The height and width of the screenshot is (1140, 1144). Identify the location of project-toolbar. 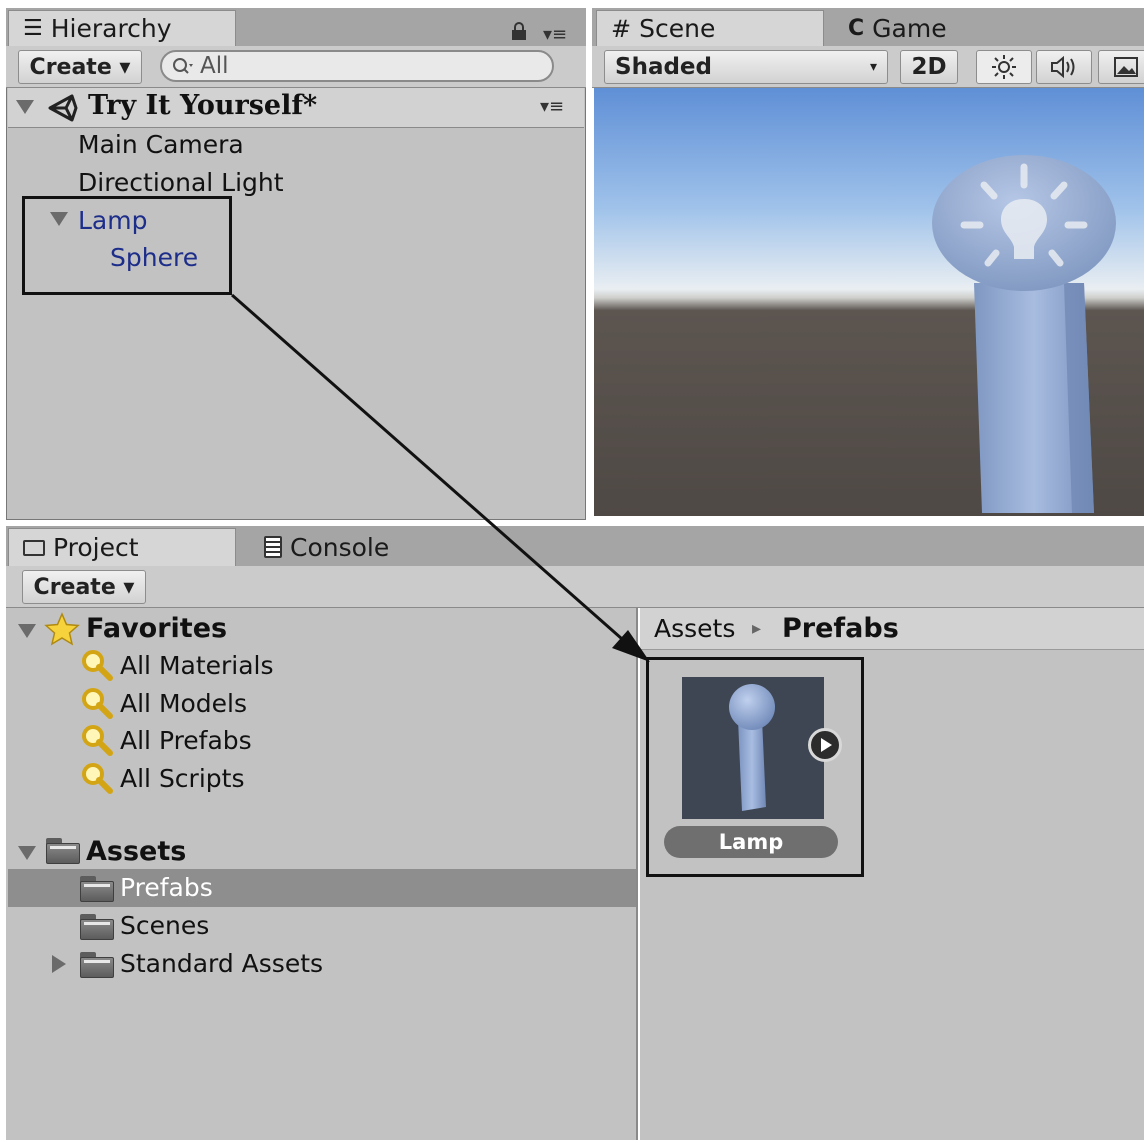
(575, 587).